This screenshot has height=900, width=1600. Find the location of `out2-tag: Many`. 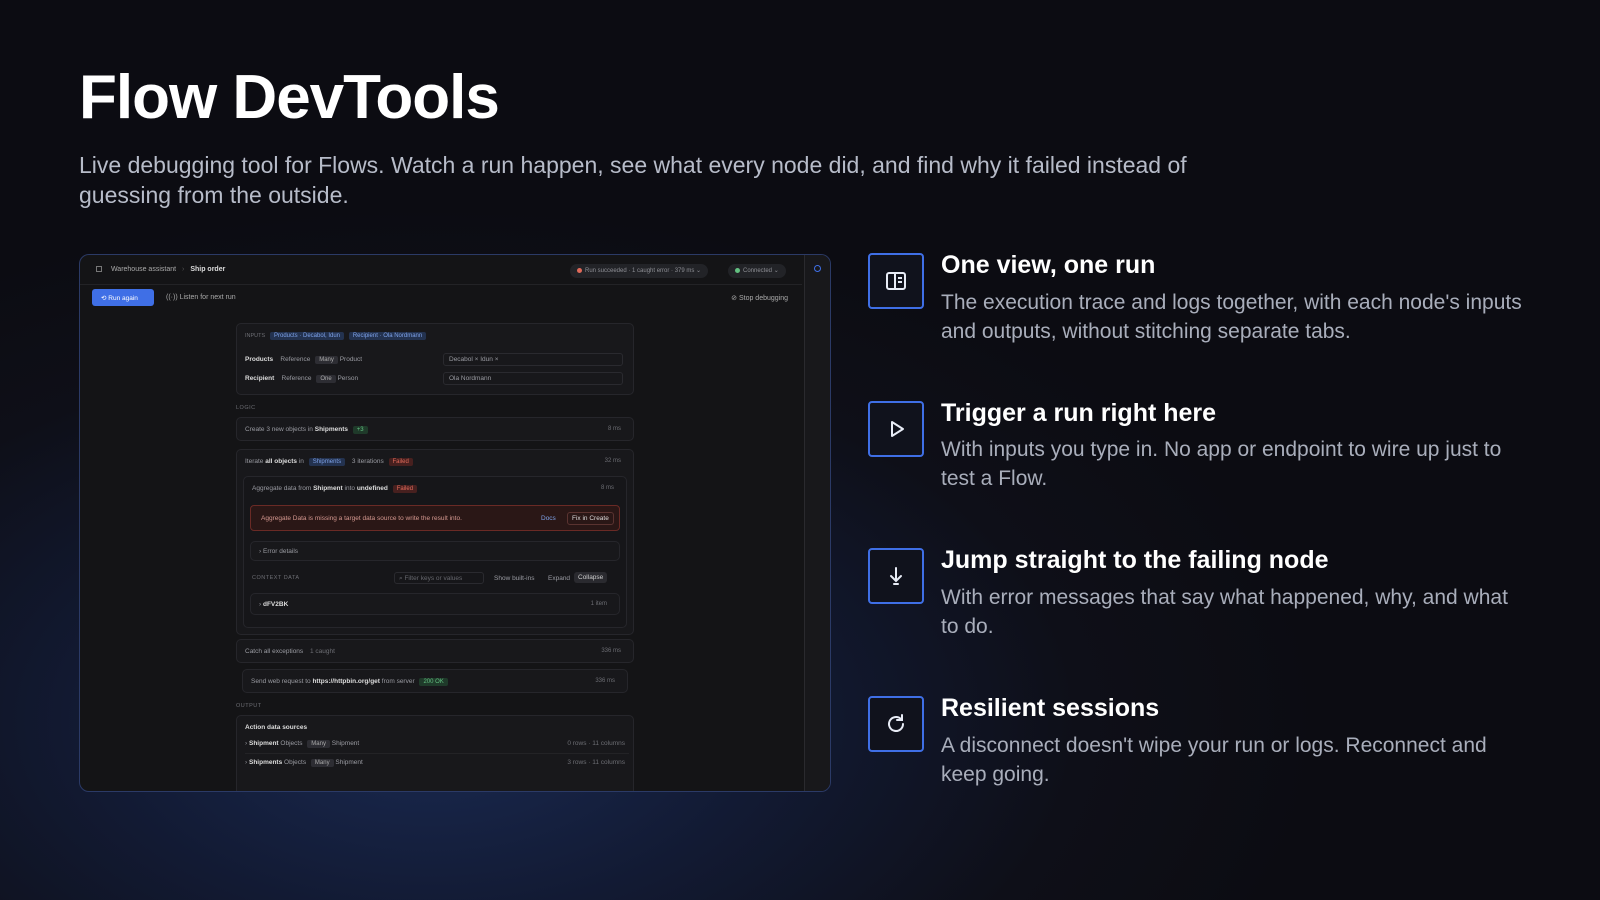

out2-tag: Many is located at coordinates (322, 763).